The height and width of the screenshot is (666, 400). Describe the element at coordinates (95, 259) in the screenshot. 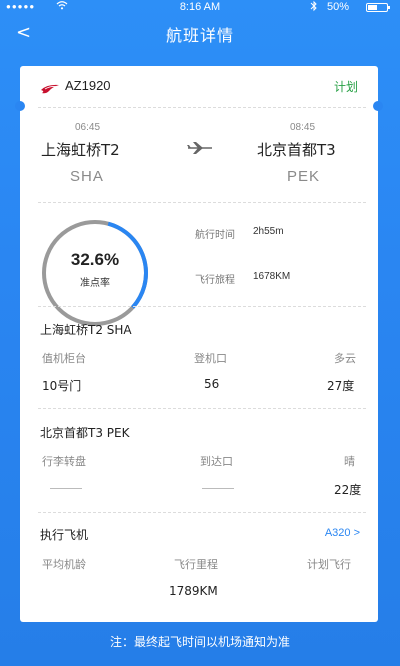

I see `punctuality-value: 32.6%` at that location.